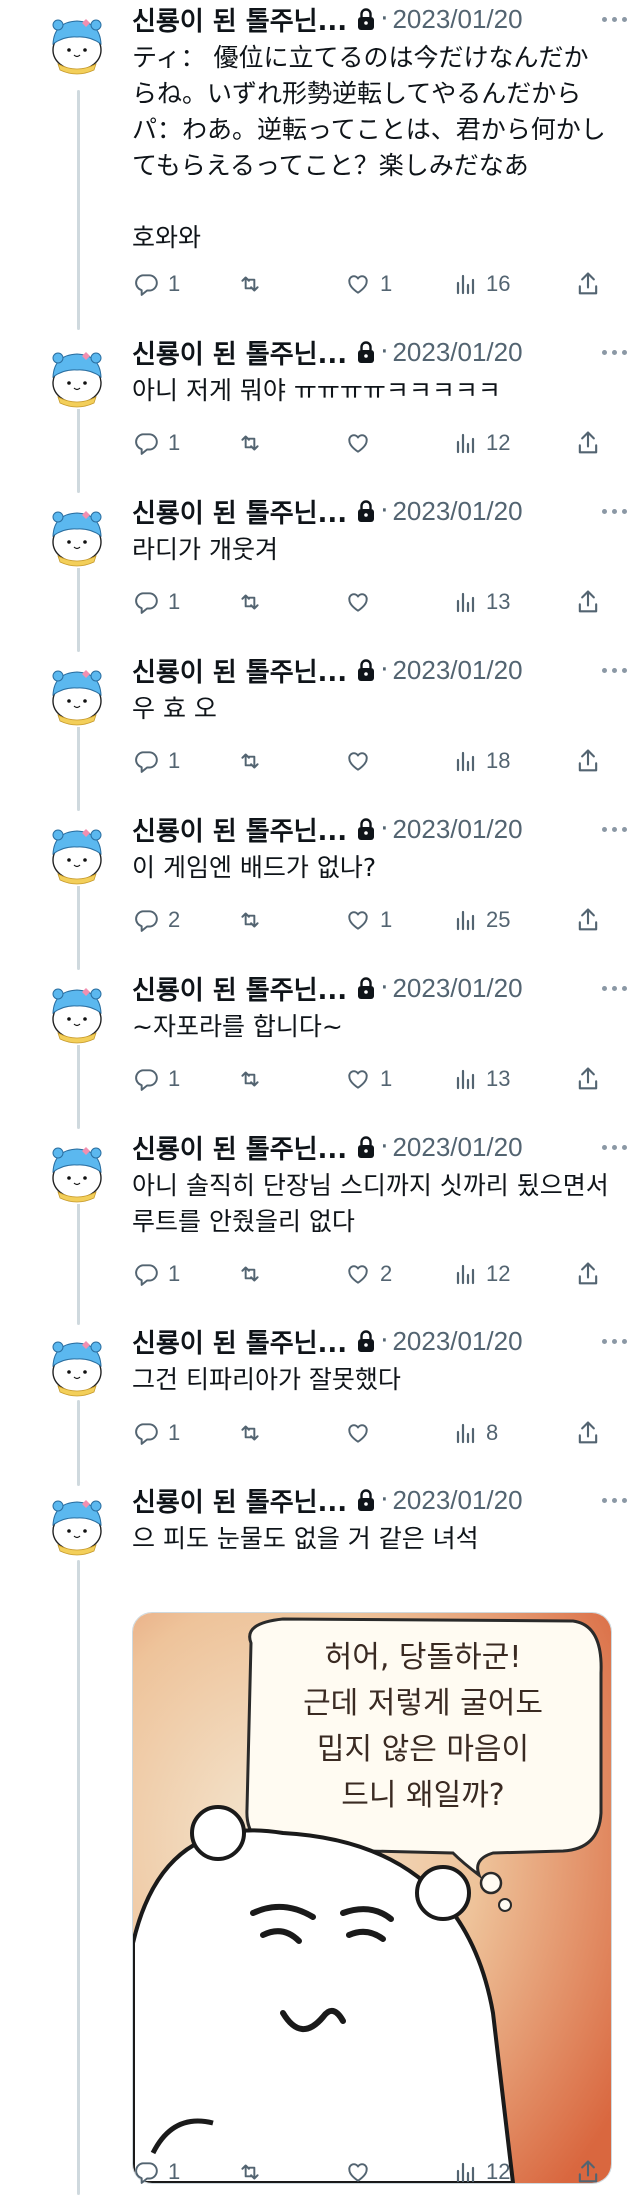  Describe the element at coordinates (368, 1274) in the screenshot. I see `like-button: 2` at that location.